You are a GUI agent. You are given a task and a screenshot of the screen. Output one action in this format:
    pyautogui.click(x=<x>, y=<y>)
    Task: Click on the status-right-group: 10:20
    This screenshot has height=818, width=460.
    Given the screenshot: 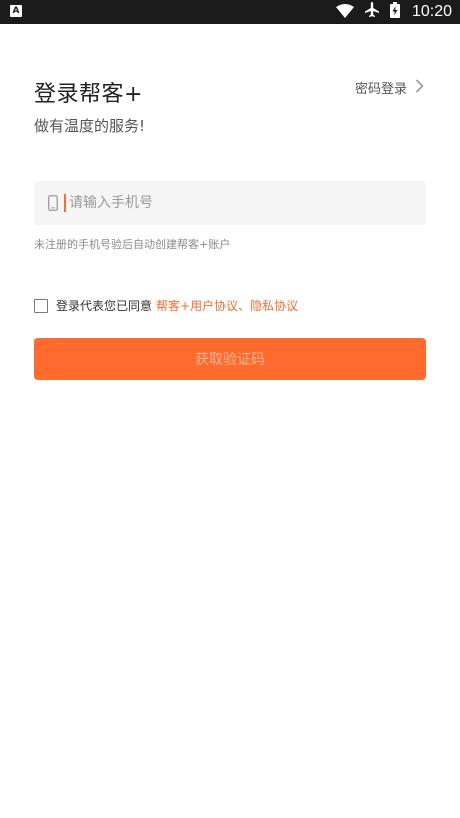 What is the action you would take?
    pyautogui.click(x=393, y=12)
    